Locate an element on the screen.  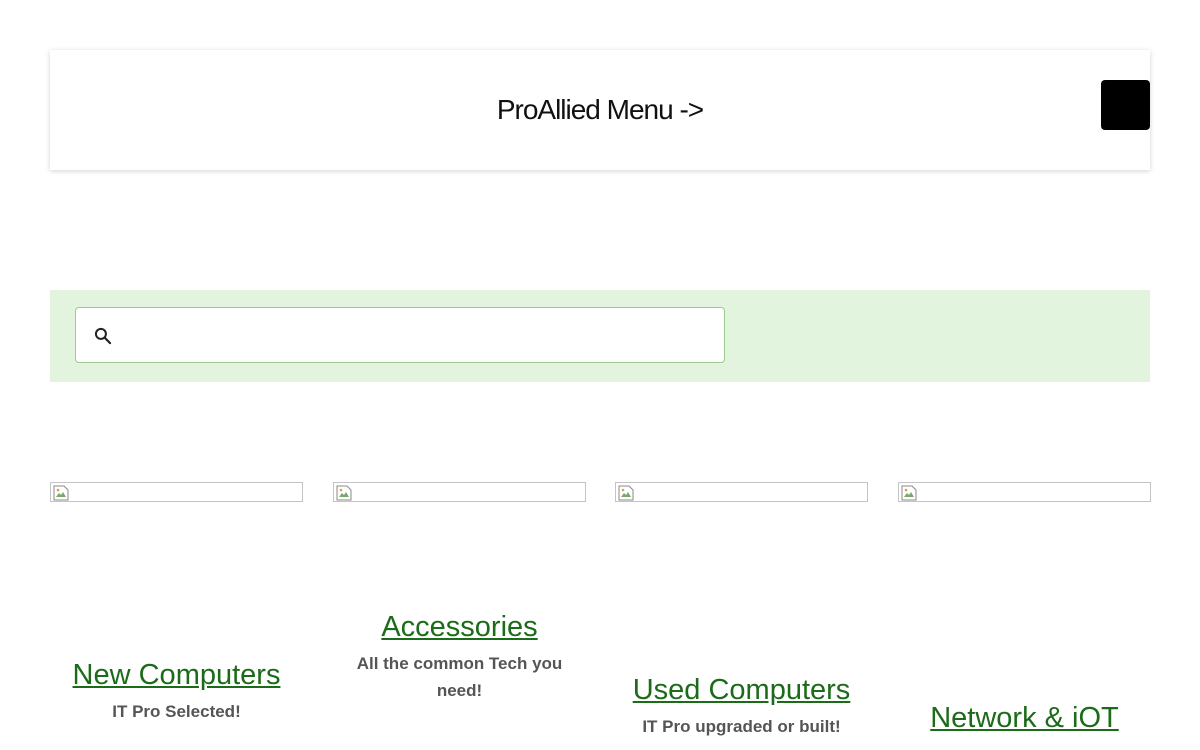
category-body: Used Computers IT Pro upgraded or built! is located at coordinates (741, 706).